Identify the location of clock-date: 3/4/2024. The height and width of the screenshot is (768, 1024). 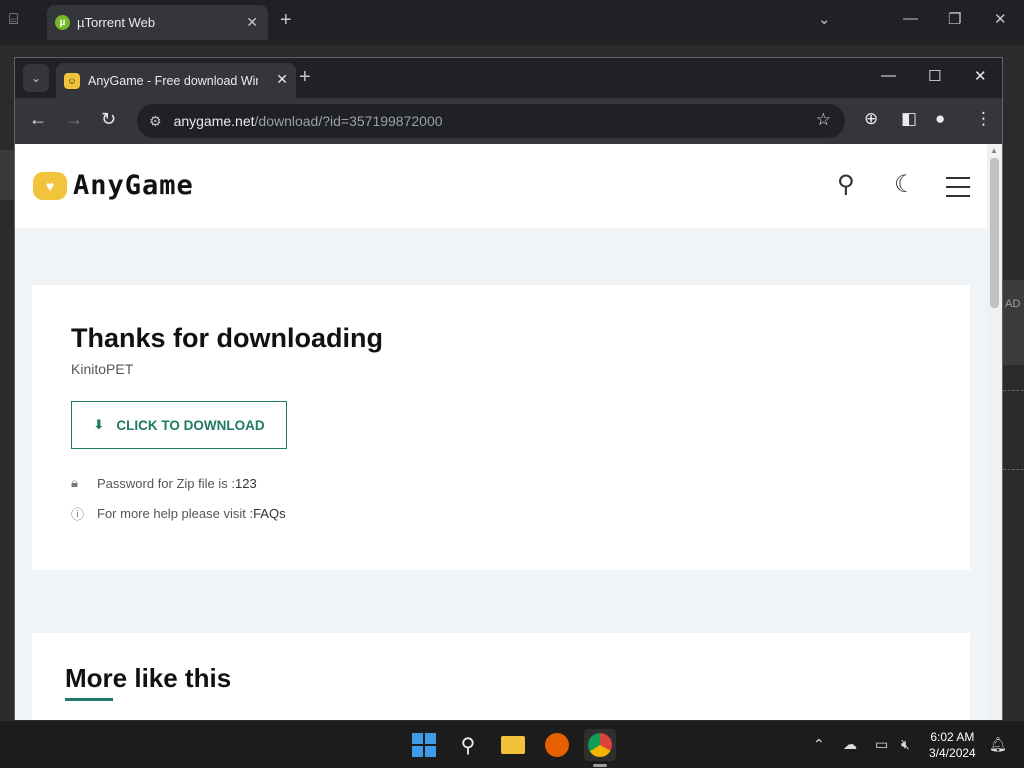
(952, 753).